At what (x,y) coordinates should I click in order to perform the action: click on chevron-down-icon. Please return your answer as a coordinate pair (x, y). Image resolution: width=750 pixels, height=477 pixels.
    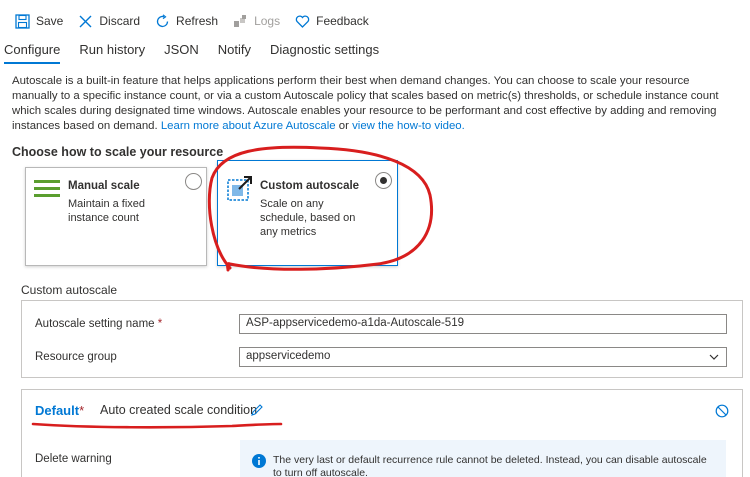
    Looking at the image, I should click on (714, 358).